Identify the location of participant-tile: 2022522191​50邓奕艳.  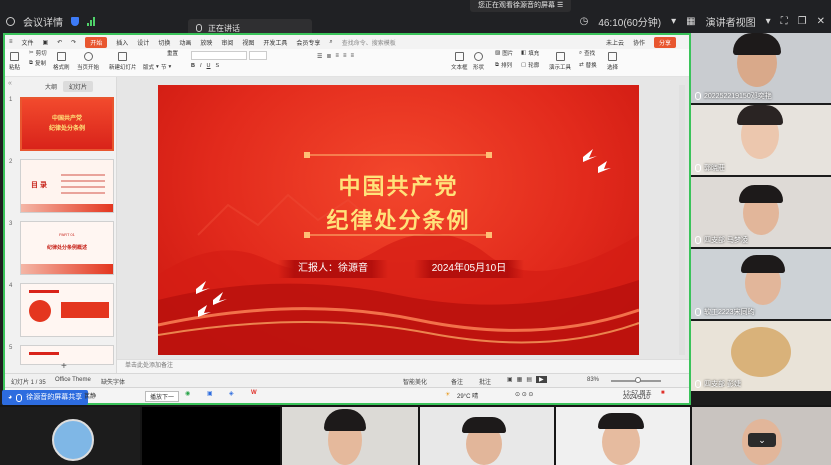
(761, 69).